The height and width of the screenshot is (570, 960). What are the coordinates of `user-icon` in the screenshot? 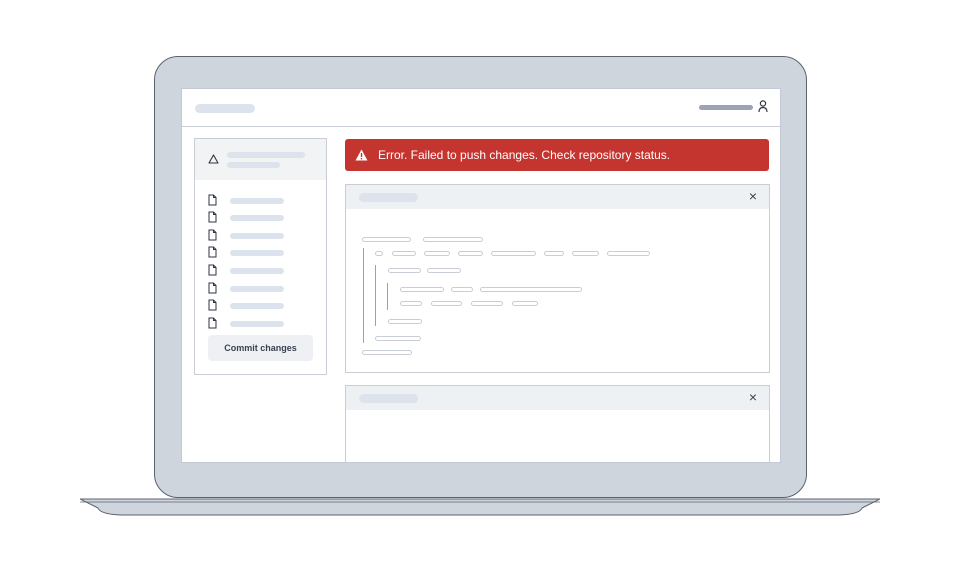 It's located at (763, 106).